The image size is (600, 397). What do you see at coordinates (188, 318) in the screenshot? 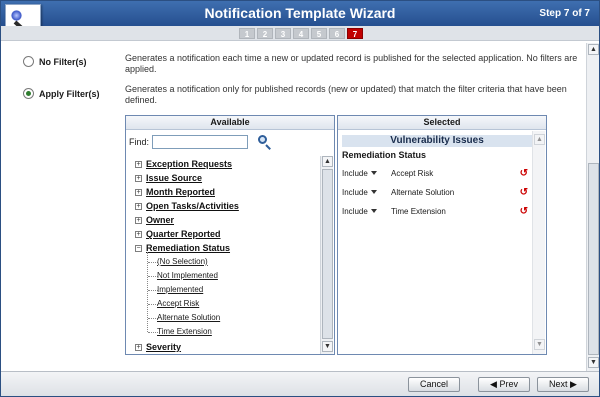
I see `tree-leaf-alternate-solution: Alternate Solution` at bounding box center [188, 318].